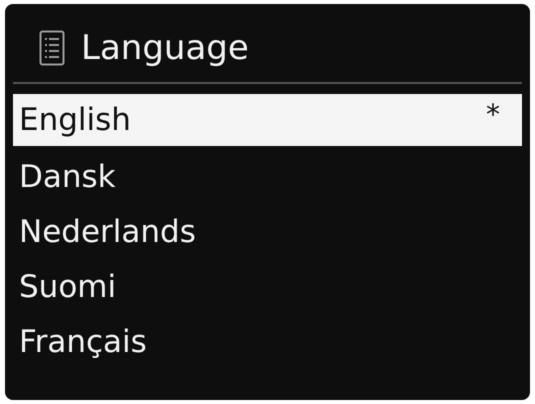 This screenshot has height=404, width=535. What do you see at coordinates (267, 231) in the screenshot?
I see `menu-item: Nederlands` at bounding box center [267, 231].